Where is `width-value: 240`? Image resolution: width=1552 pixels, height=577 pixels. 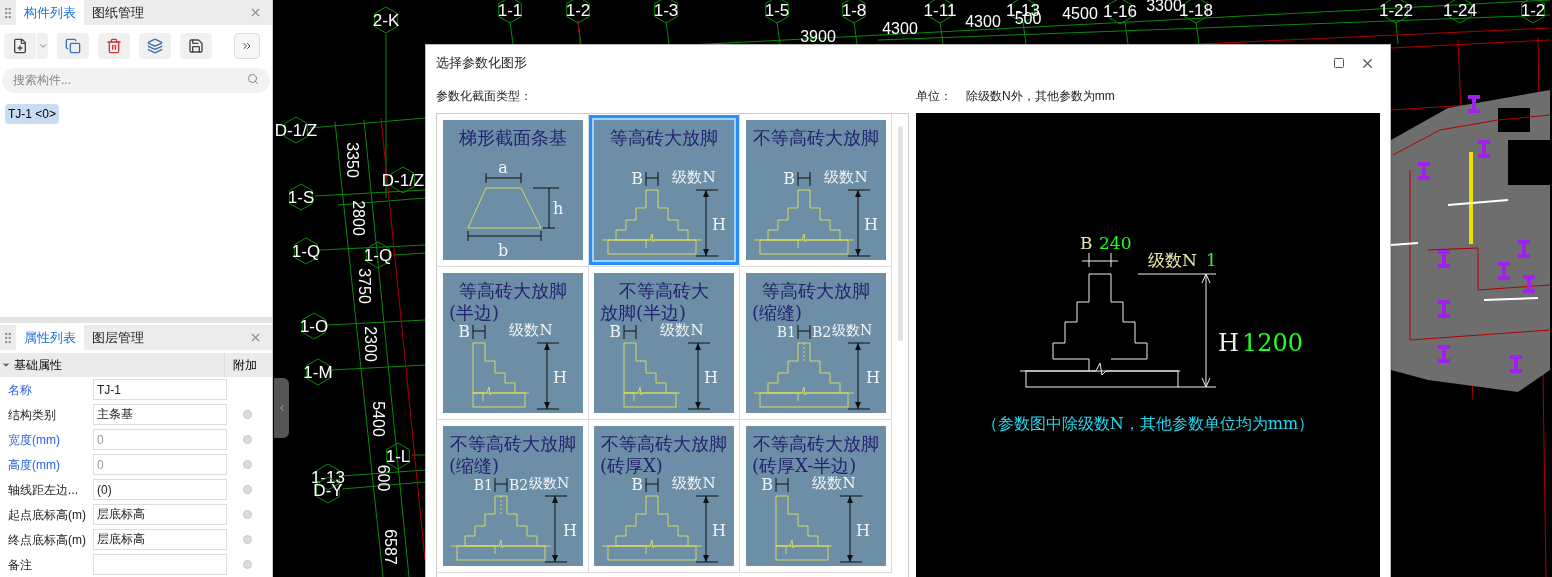
width-value: 240 is located at coordinates (1115, 243).